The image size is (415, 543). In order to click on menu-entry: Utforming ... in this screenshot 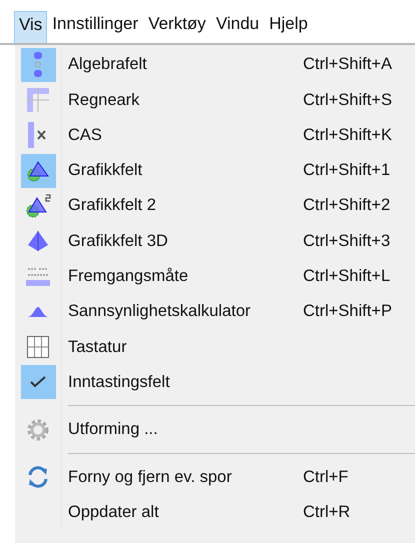, I will do `click(215, 430)`.